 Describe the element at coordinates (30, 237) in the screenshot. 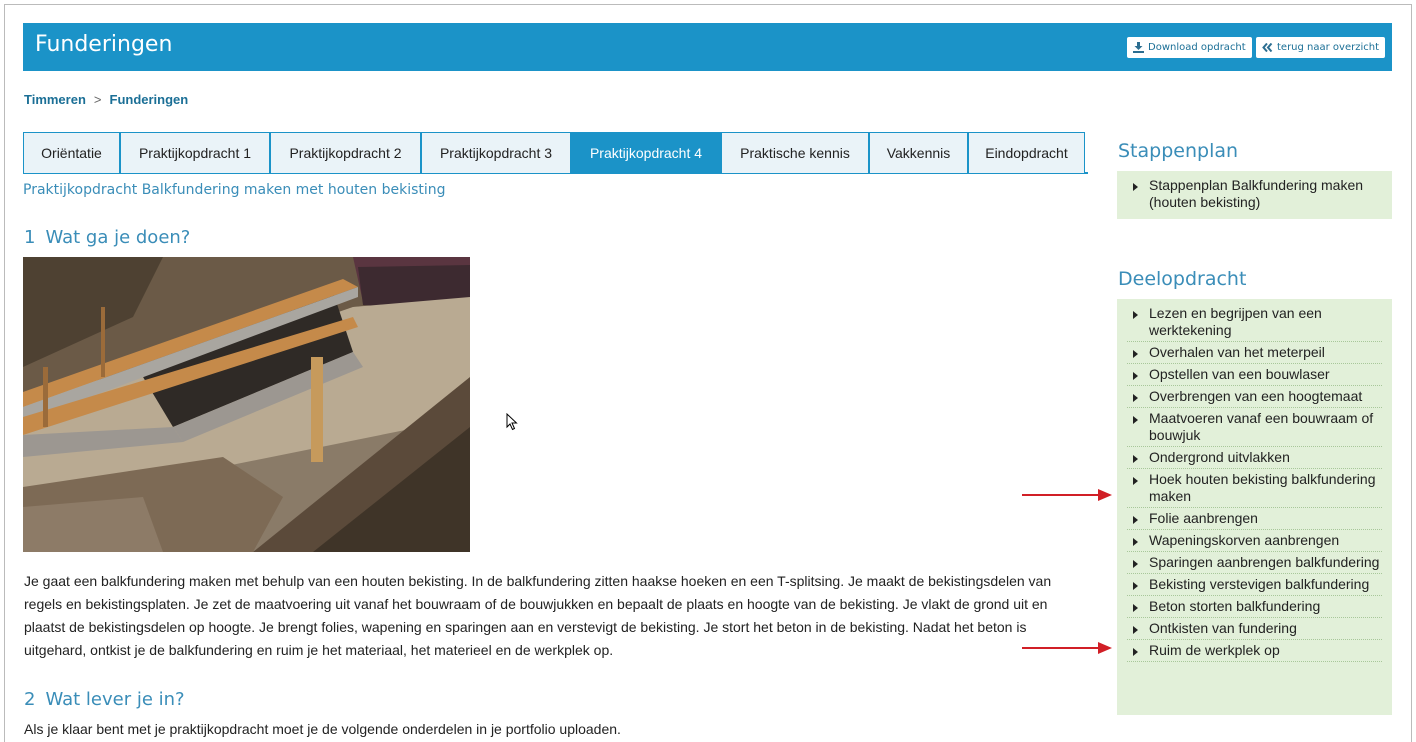

I see `section-number: 1` at that location.